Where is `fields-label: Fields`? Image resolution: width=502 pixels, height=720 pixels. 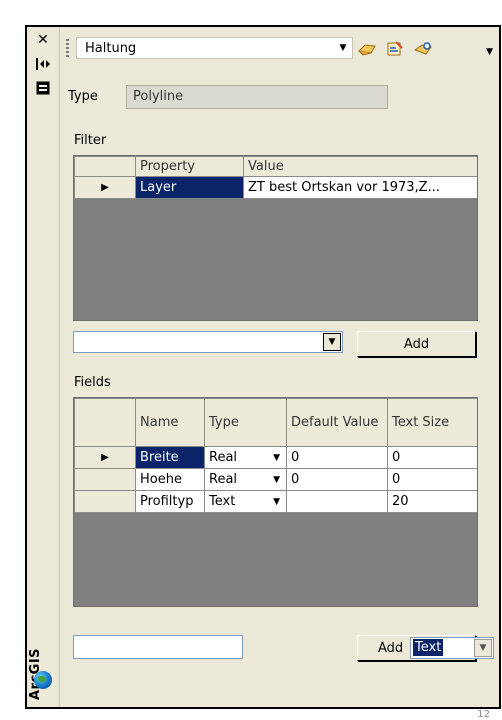 fields-label: Fields is located at coordinates (92, 382).